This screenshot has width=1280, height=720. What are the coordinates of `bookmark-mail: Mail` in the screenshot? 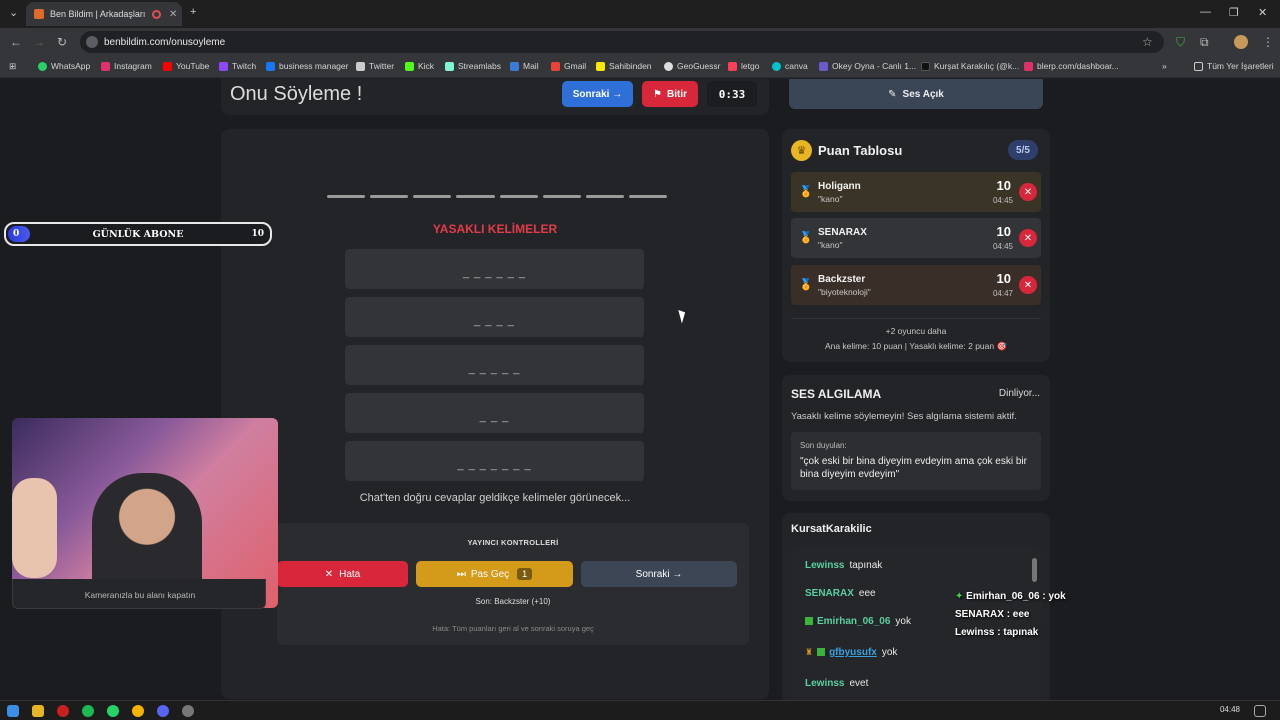 It's located at (524, 66).